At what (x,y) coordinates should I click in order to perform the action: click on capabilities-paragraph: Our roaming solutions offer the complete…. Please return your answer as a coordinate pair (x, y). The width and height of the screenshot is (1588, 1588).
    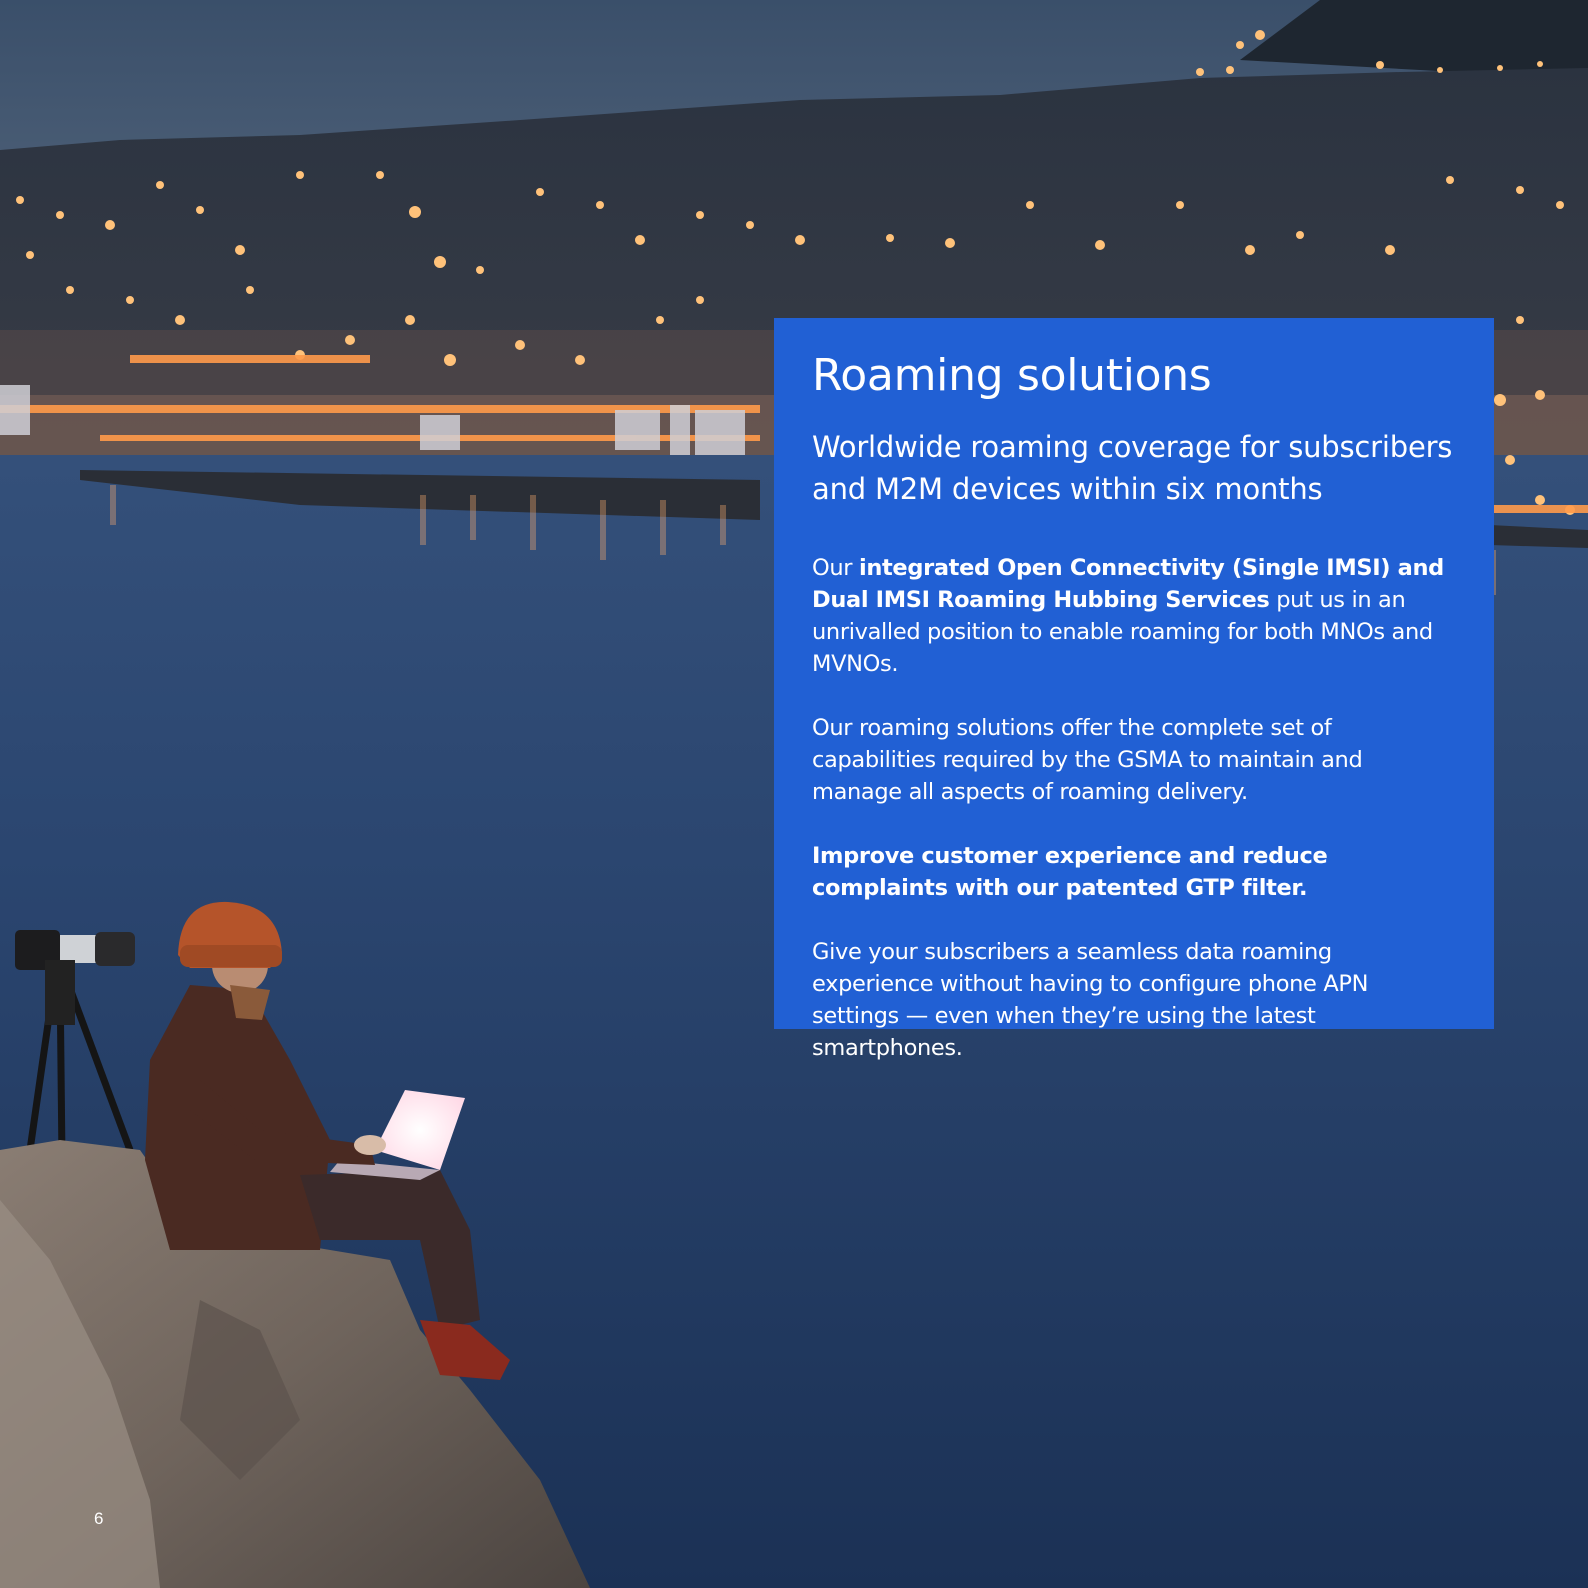
    Looking at the image, I should click on (1087, 760).